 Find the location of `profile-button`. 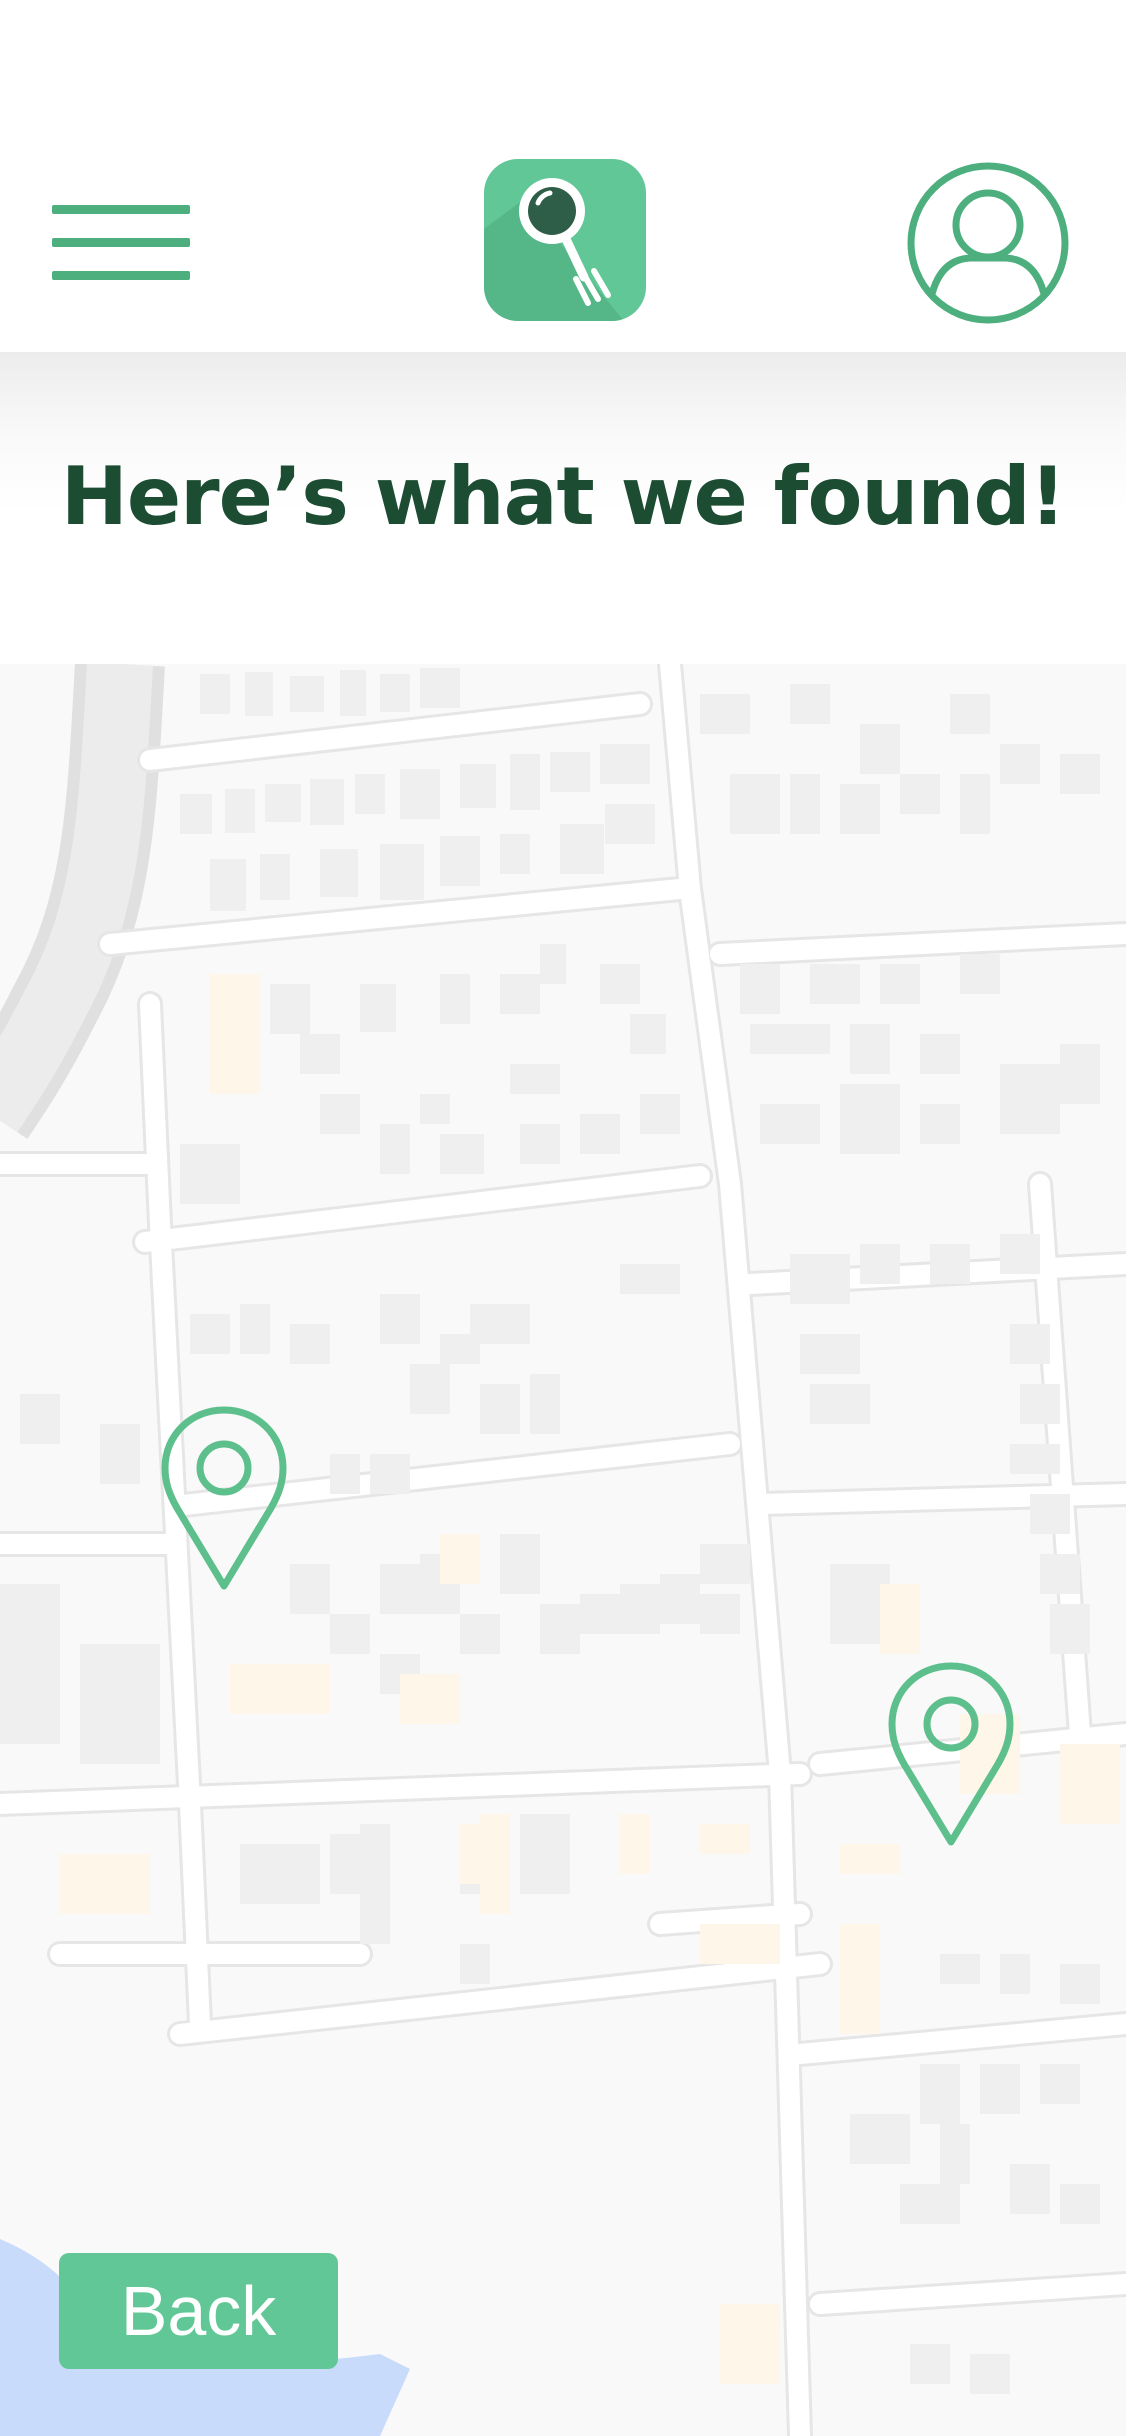

profile-button is located at coordinates (988, 243).